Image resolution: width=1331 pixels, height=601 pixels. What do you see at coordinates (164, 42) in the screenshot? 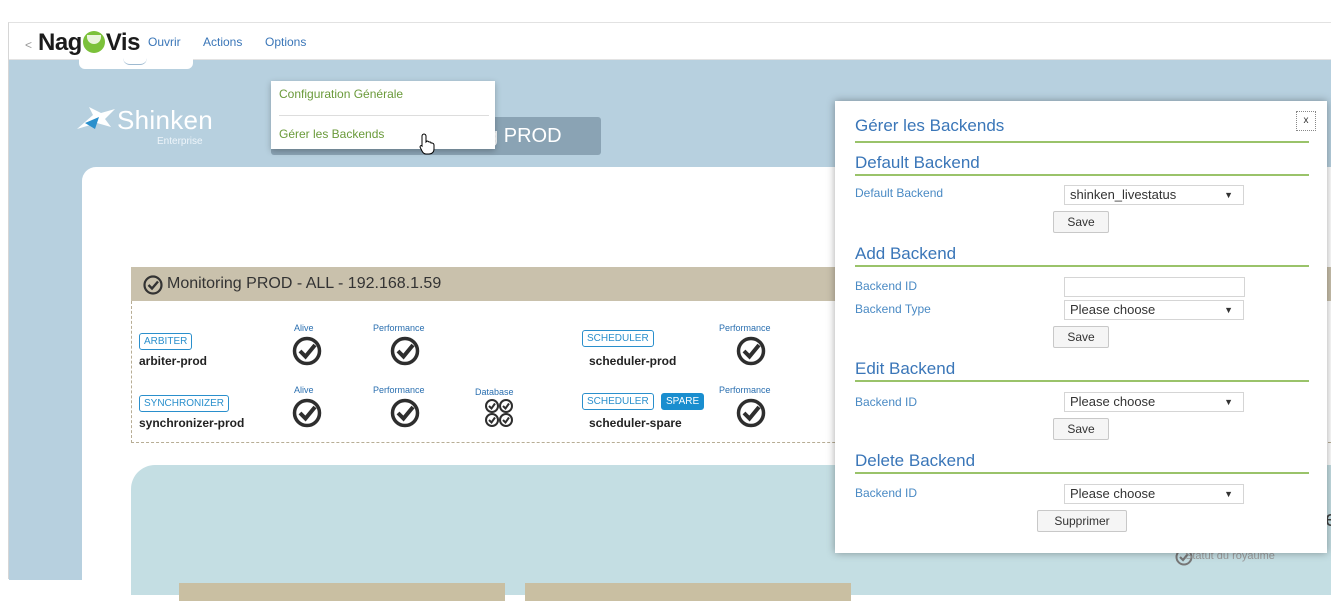
I see `menu-ouvrir: Ouvrir` at bounding box center [164, 42].